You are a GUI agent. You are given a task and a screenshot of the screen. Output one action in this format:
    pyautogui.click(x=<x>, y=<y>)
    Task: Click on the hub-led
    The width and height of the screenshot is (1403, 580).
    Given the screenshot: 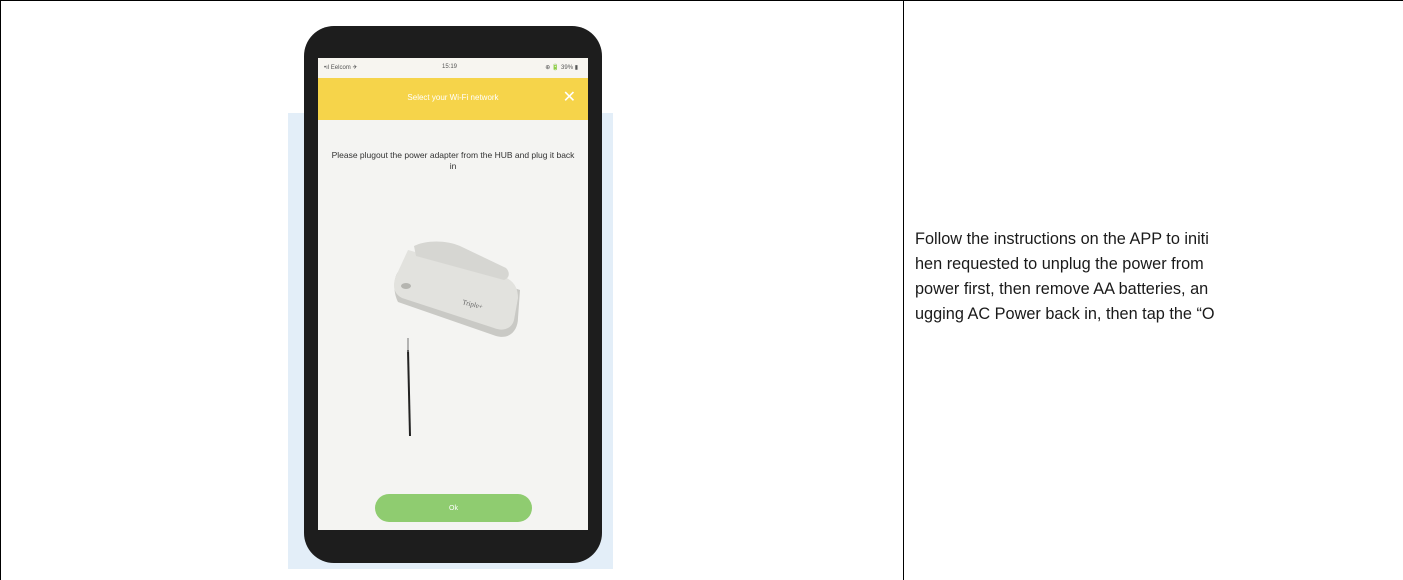 What is the action you would take?
    pyautogui.click(x=406, y=286)
    